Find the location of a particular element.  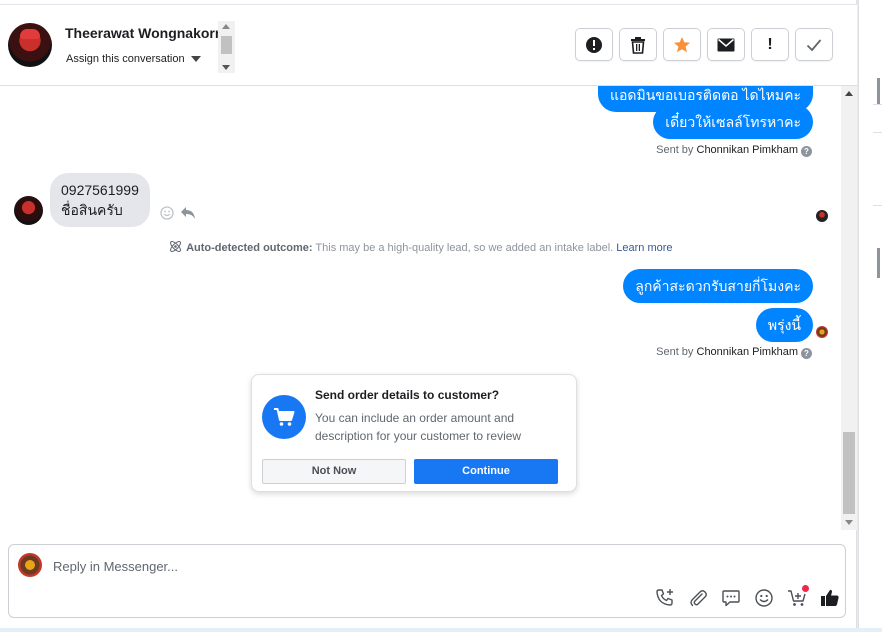

continue-button: Continue is located at coordinates (486, 471).